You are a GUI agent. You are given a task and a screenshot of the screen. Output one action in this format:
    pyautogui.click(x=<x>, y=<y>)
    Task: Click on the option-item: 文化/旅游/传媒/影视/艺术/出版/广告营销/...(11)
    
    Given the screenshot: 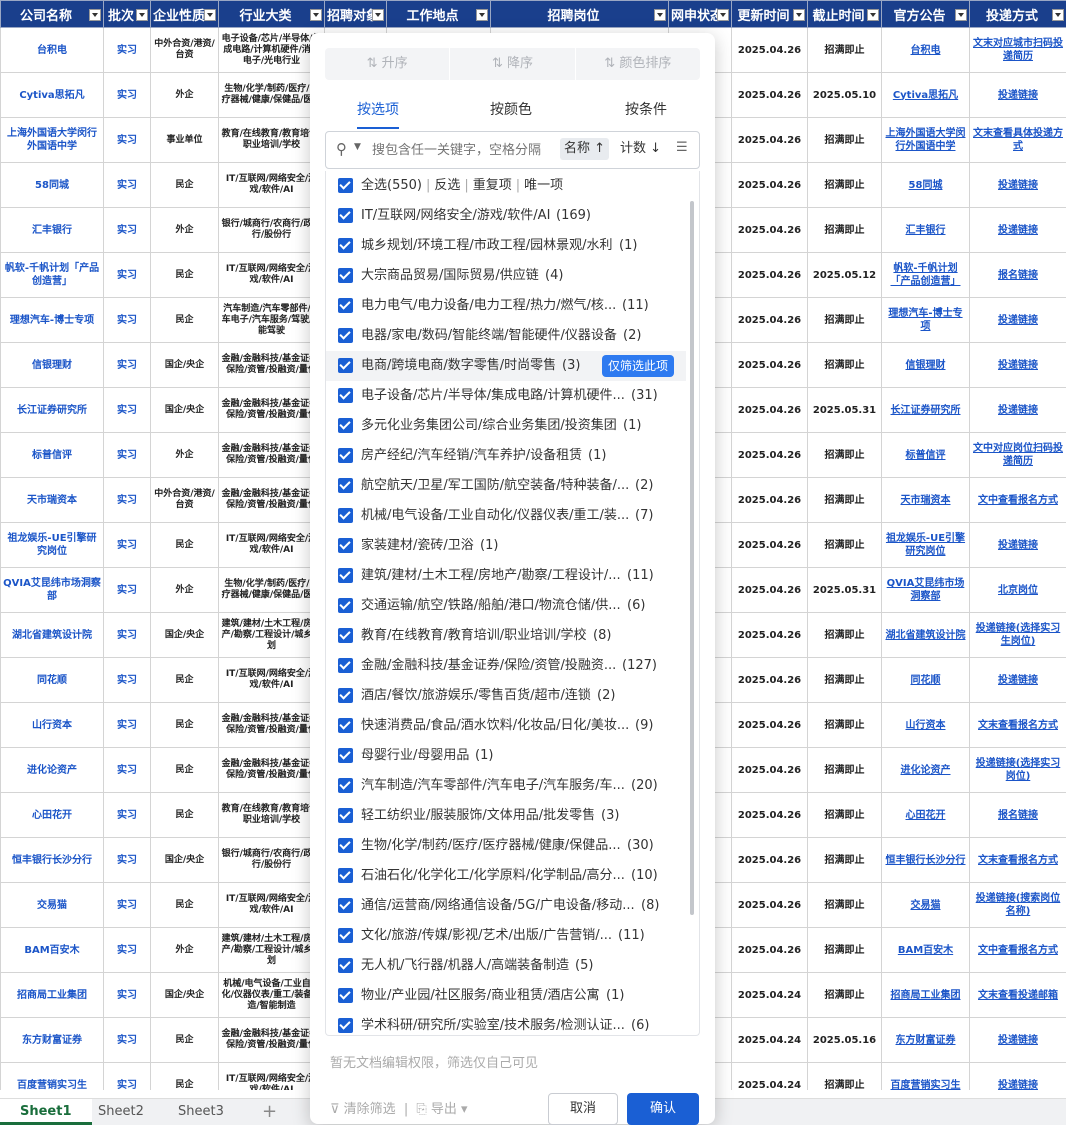 What is the action you would take?
    pyautogui.click(x=506, y=936)
    